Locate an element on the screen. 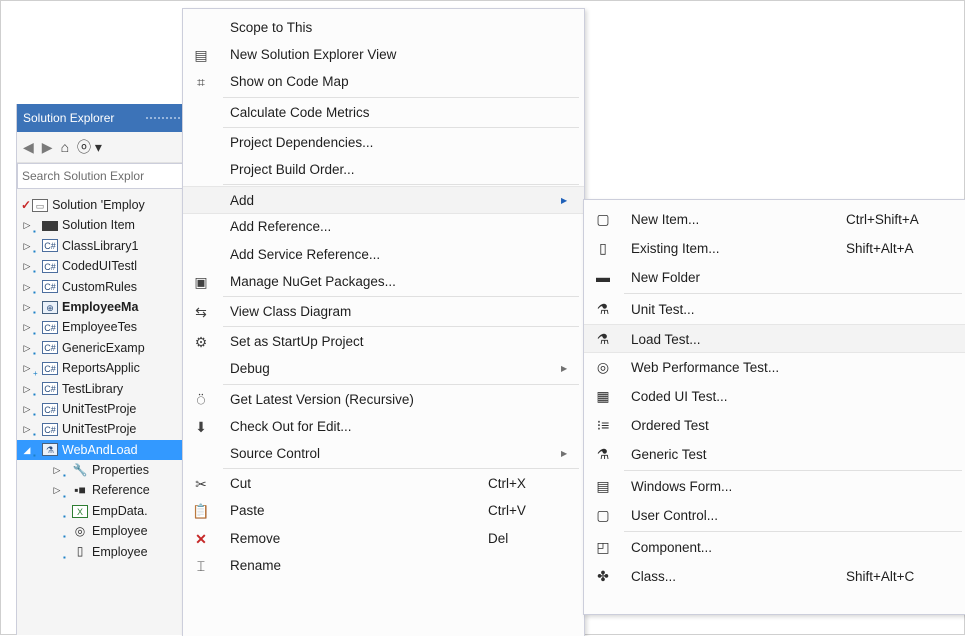 The image size is (965, 636). tree-item: ▷ ▪ ⊕ EmployeeMa is located at coordinates (100, 307).